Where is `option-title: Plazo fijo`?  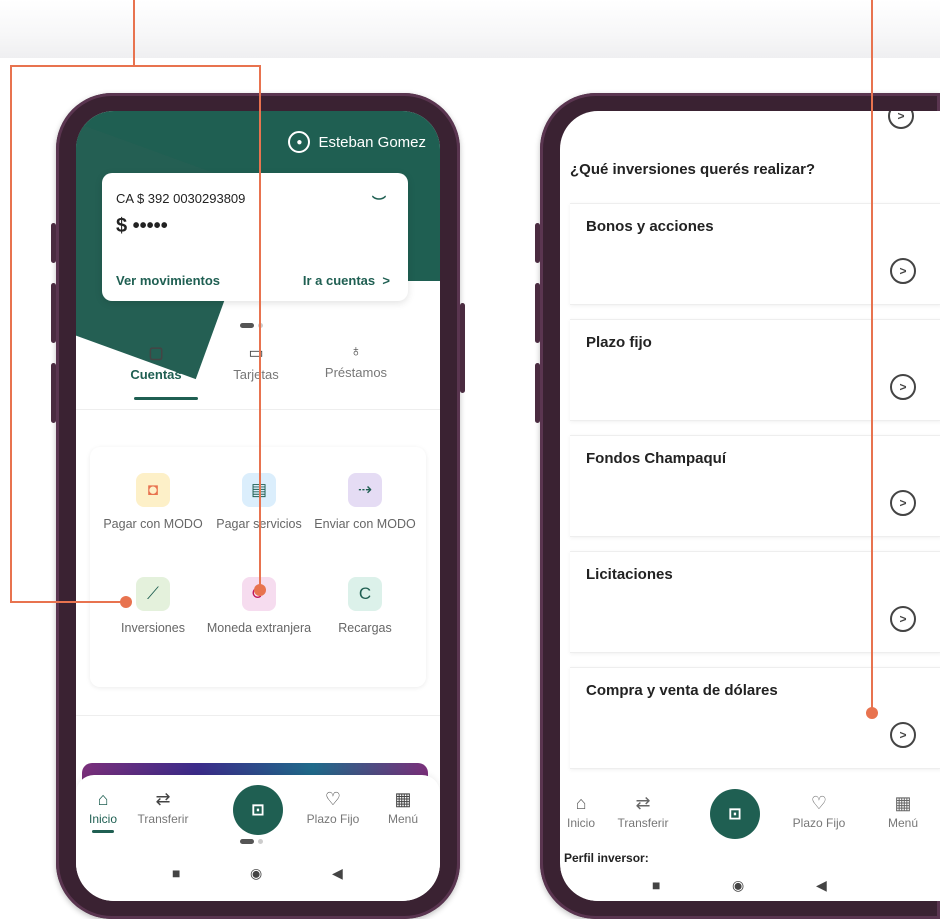
option-title: Plazo fijo is located at coordinates (619, 342).